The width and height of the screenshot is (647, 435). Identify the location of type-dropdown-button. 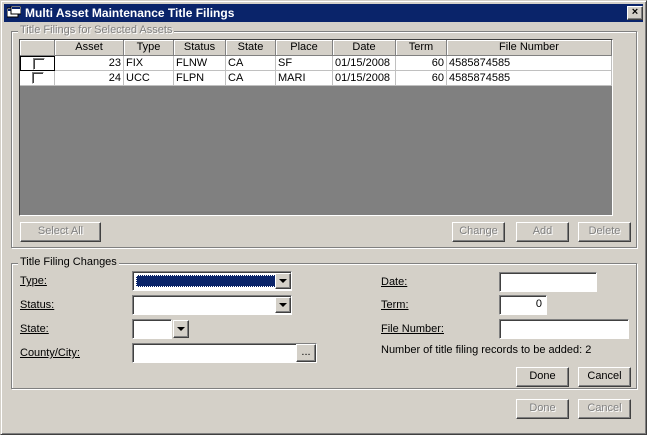
(283, 281).